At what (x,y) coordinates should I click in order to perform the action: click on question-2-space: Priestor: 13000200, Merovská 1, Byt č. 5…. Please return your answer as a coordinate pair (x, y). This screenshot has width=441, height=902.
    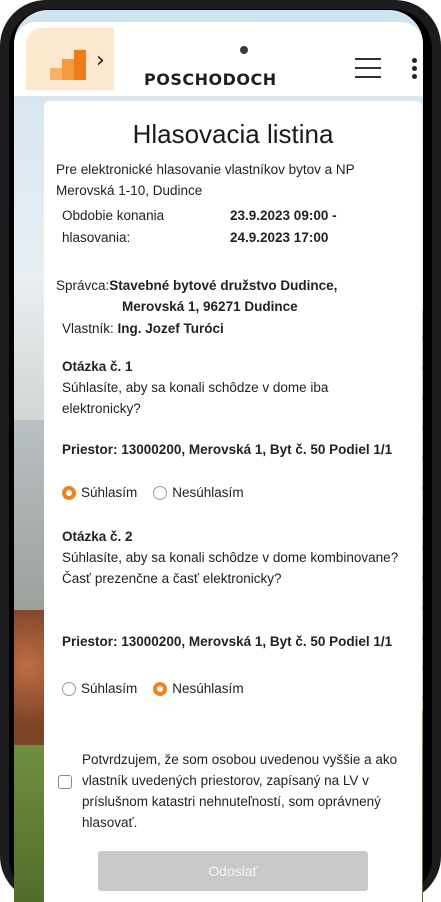
    Looking at the image, I should click on (227, 641).